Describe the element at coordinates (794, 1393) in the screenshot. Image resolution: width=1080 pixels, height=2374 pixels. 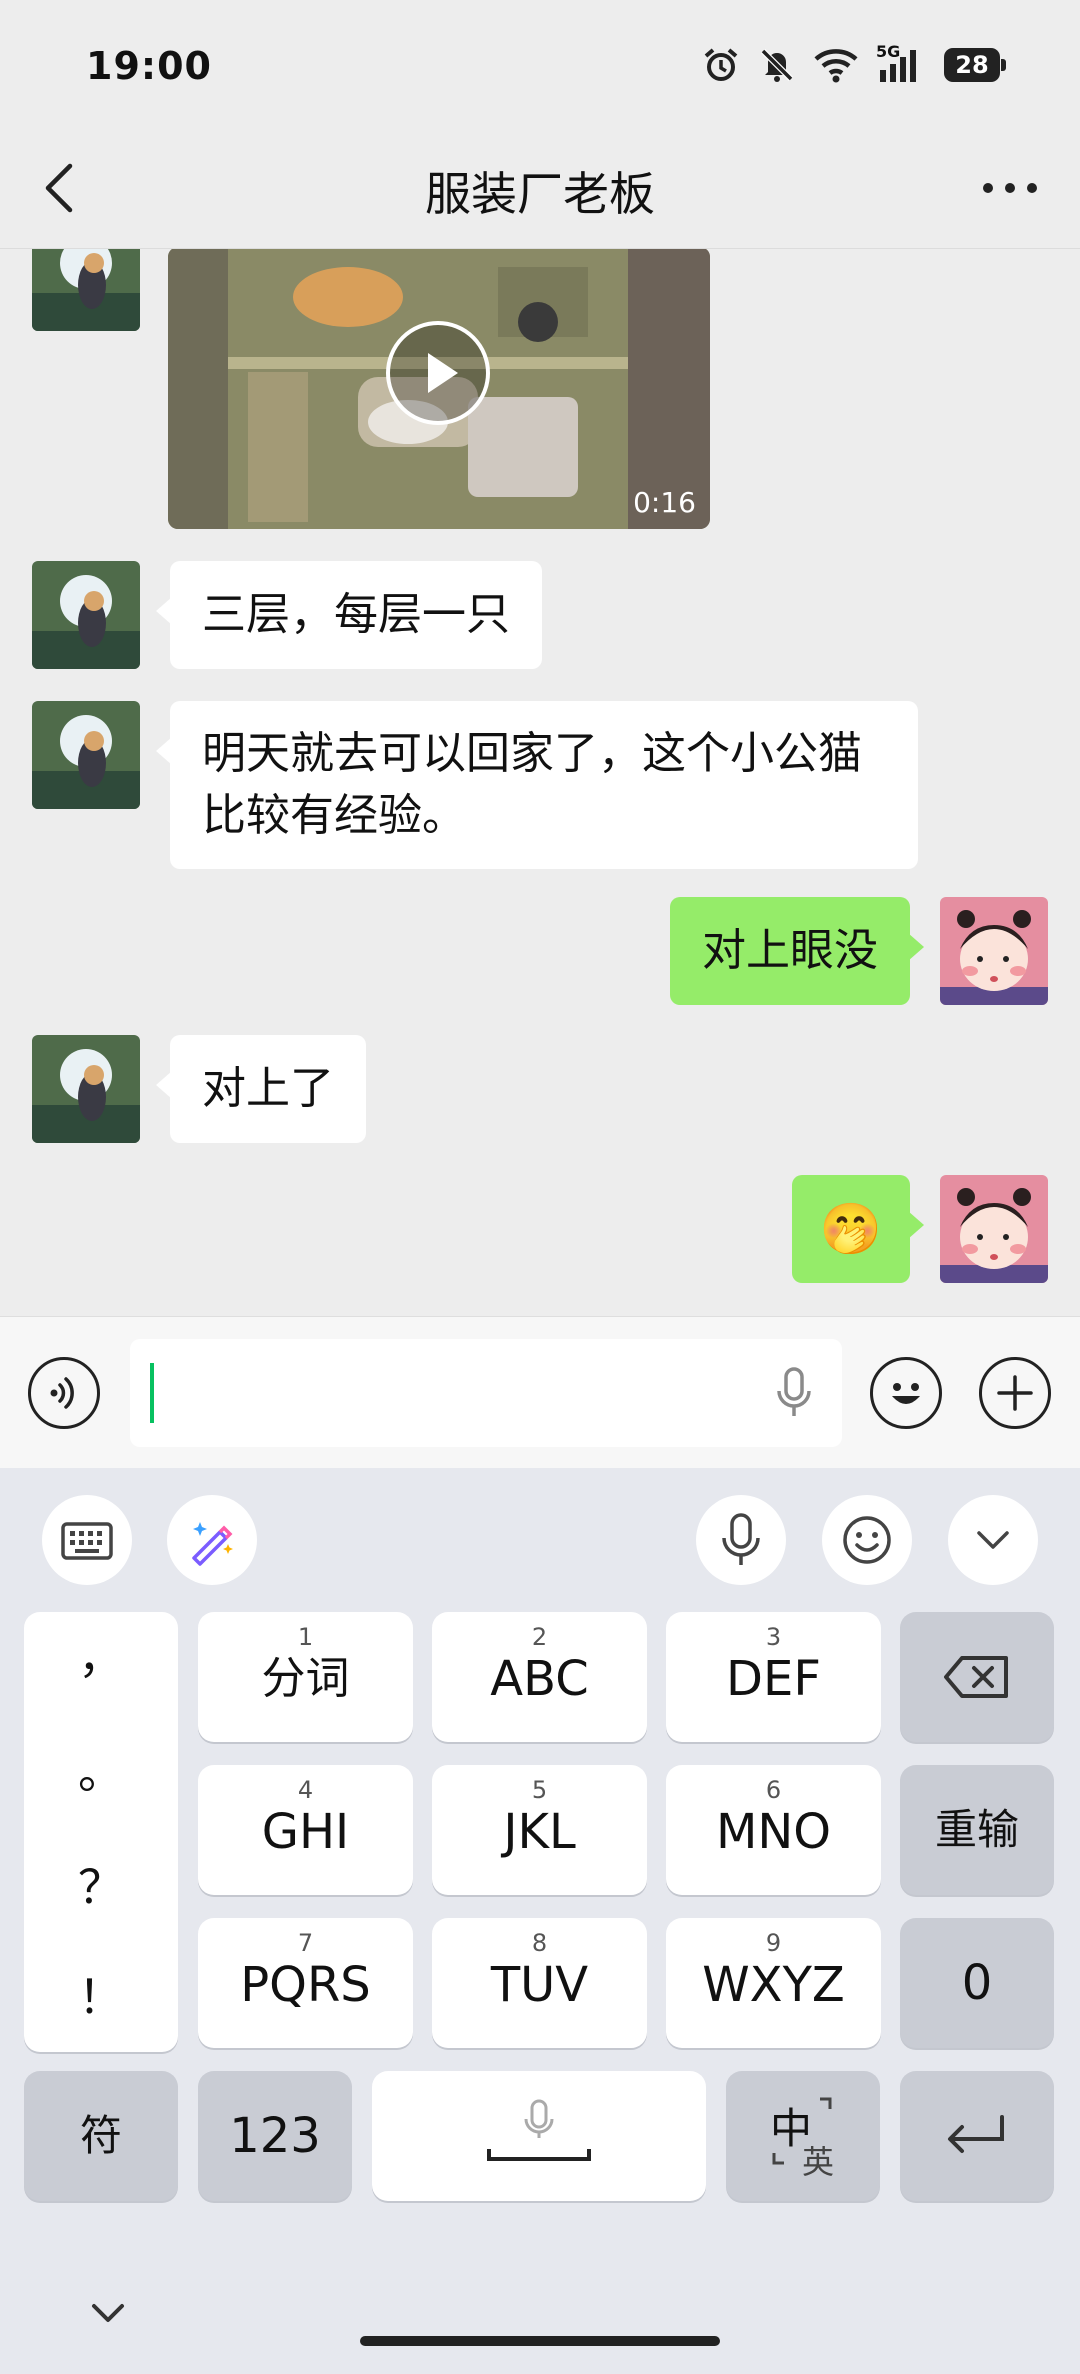
I see `dictation-mic-icon` at that location.